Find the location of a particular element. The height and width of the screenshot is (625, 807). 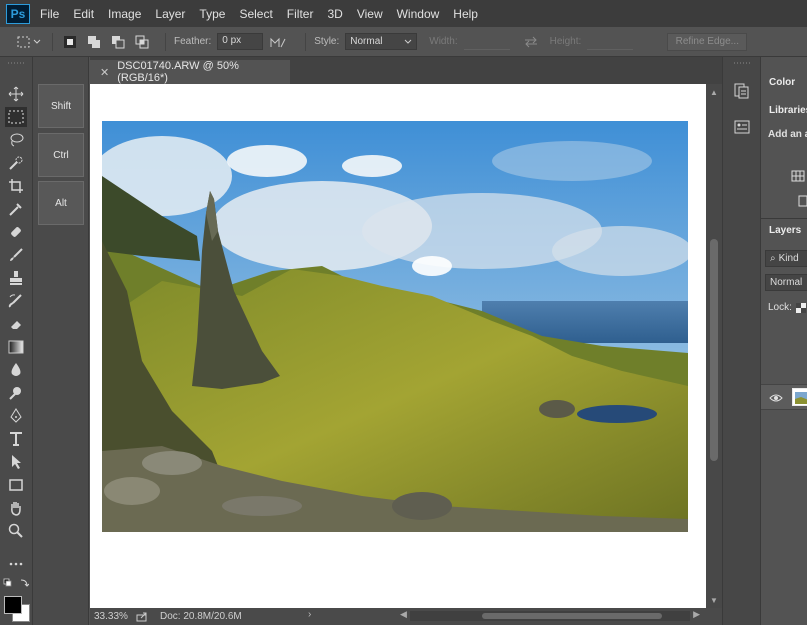

foreground-color-swatch is located at coordinates (13, 605).